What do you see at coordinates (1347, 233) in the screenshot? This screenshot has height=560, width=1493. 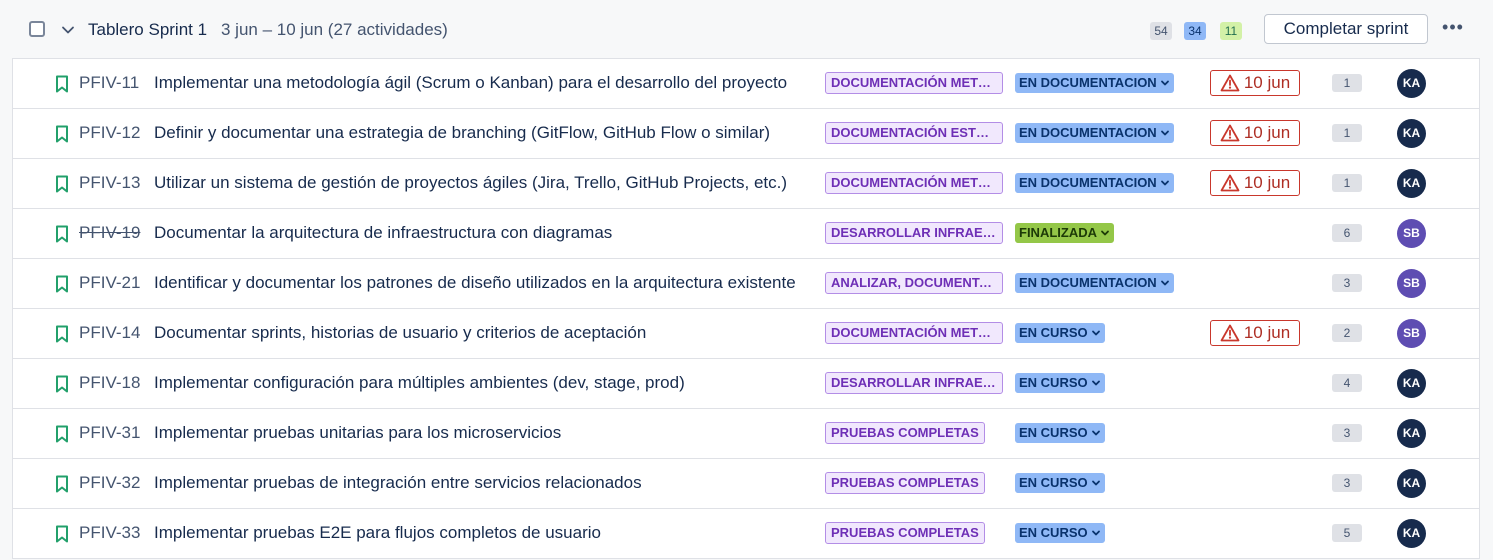 I see `story-points-badge: 6` at bounding box center [1347, 233].